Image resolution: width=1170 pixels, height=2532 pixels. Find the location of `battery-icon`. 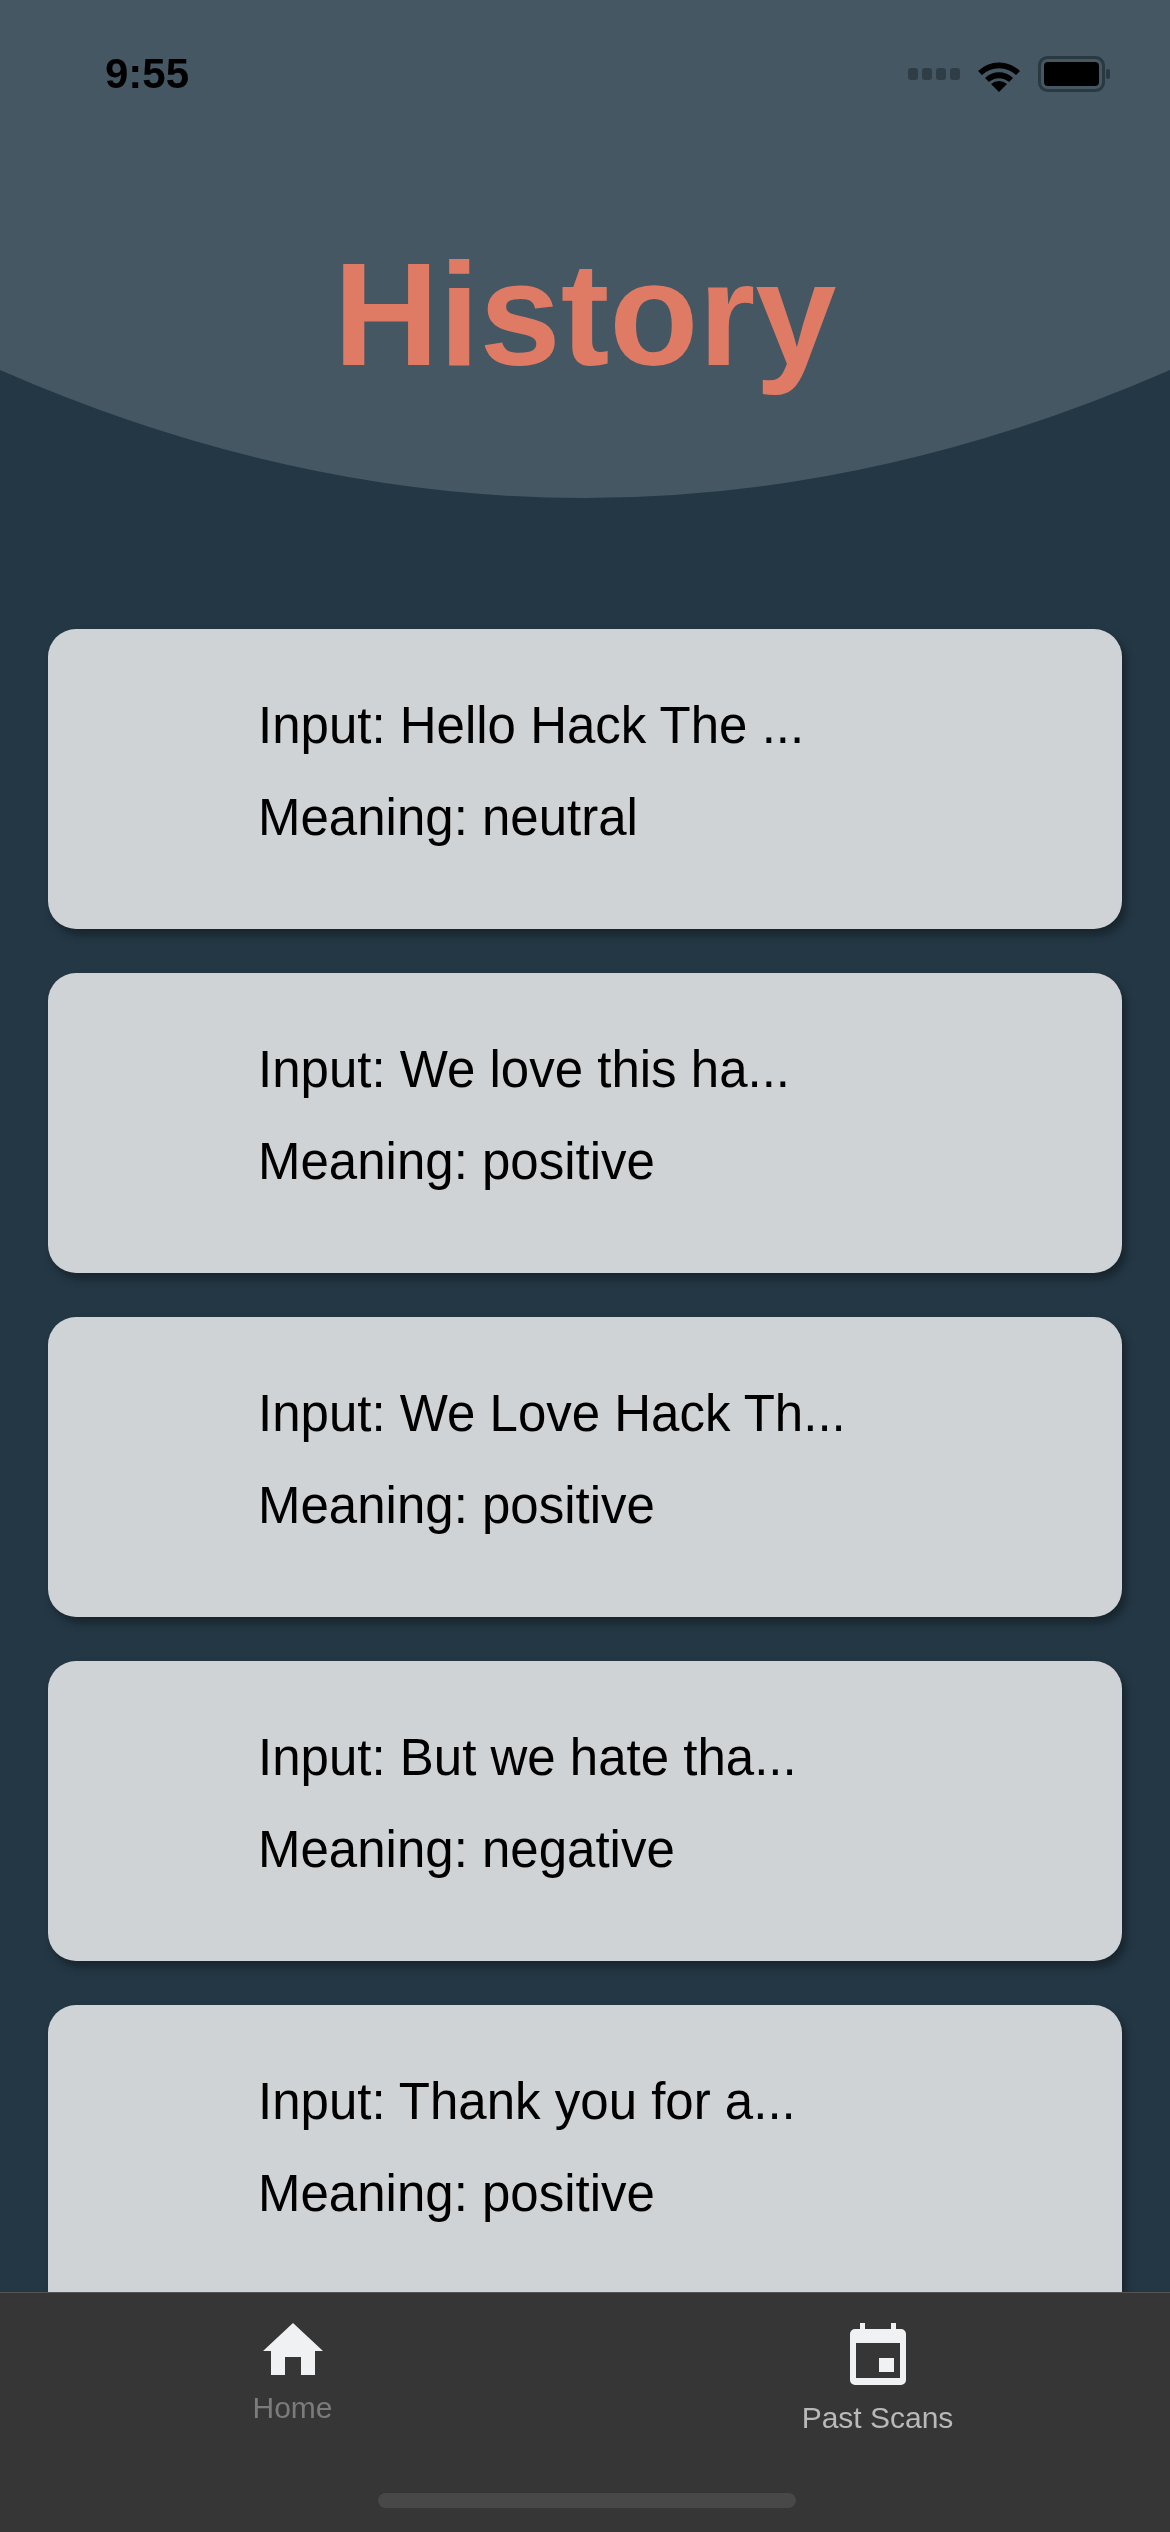

battery-icon is located at coordinates (1074, 74).